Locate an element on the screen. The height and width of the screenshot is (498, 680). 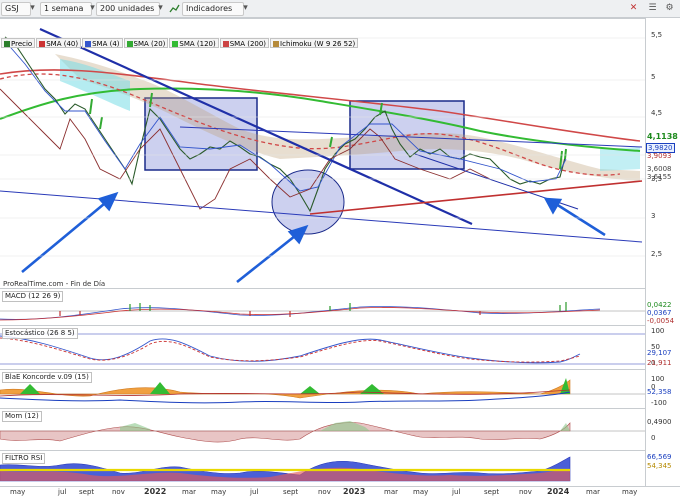
bottom-ellipse is located at coordinates (308, 202).